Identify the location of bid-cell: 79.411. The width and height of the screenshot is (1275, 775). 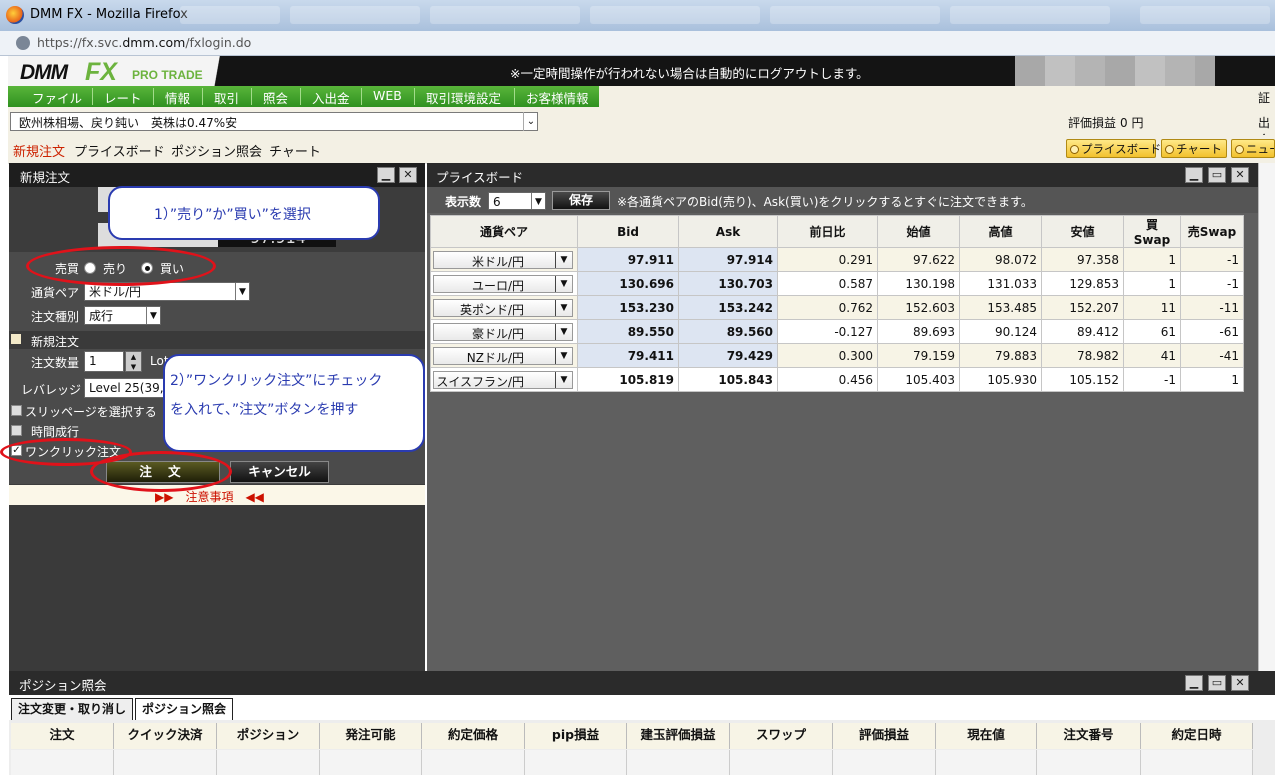
(628, 355).